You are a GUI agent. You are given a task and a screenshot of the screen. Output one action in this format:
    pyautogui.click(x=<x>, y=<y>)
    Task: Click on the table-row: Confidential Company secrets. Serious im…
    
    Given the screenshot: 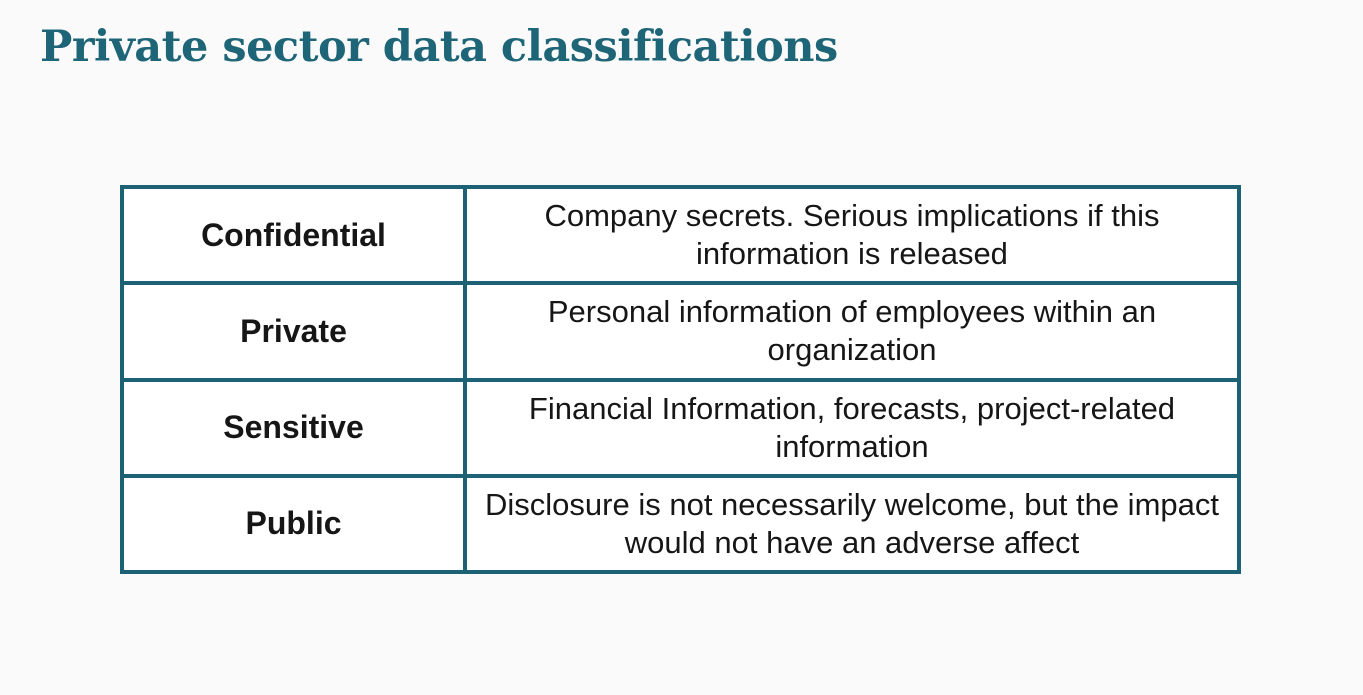 What is the action you would take?
    pyautogui.click(x=680, y=235)
    